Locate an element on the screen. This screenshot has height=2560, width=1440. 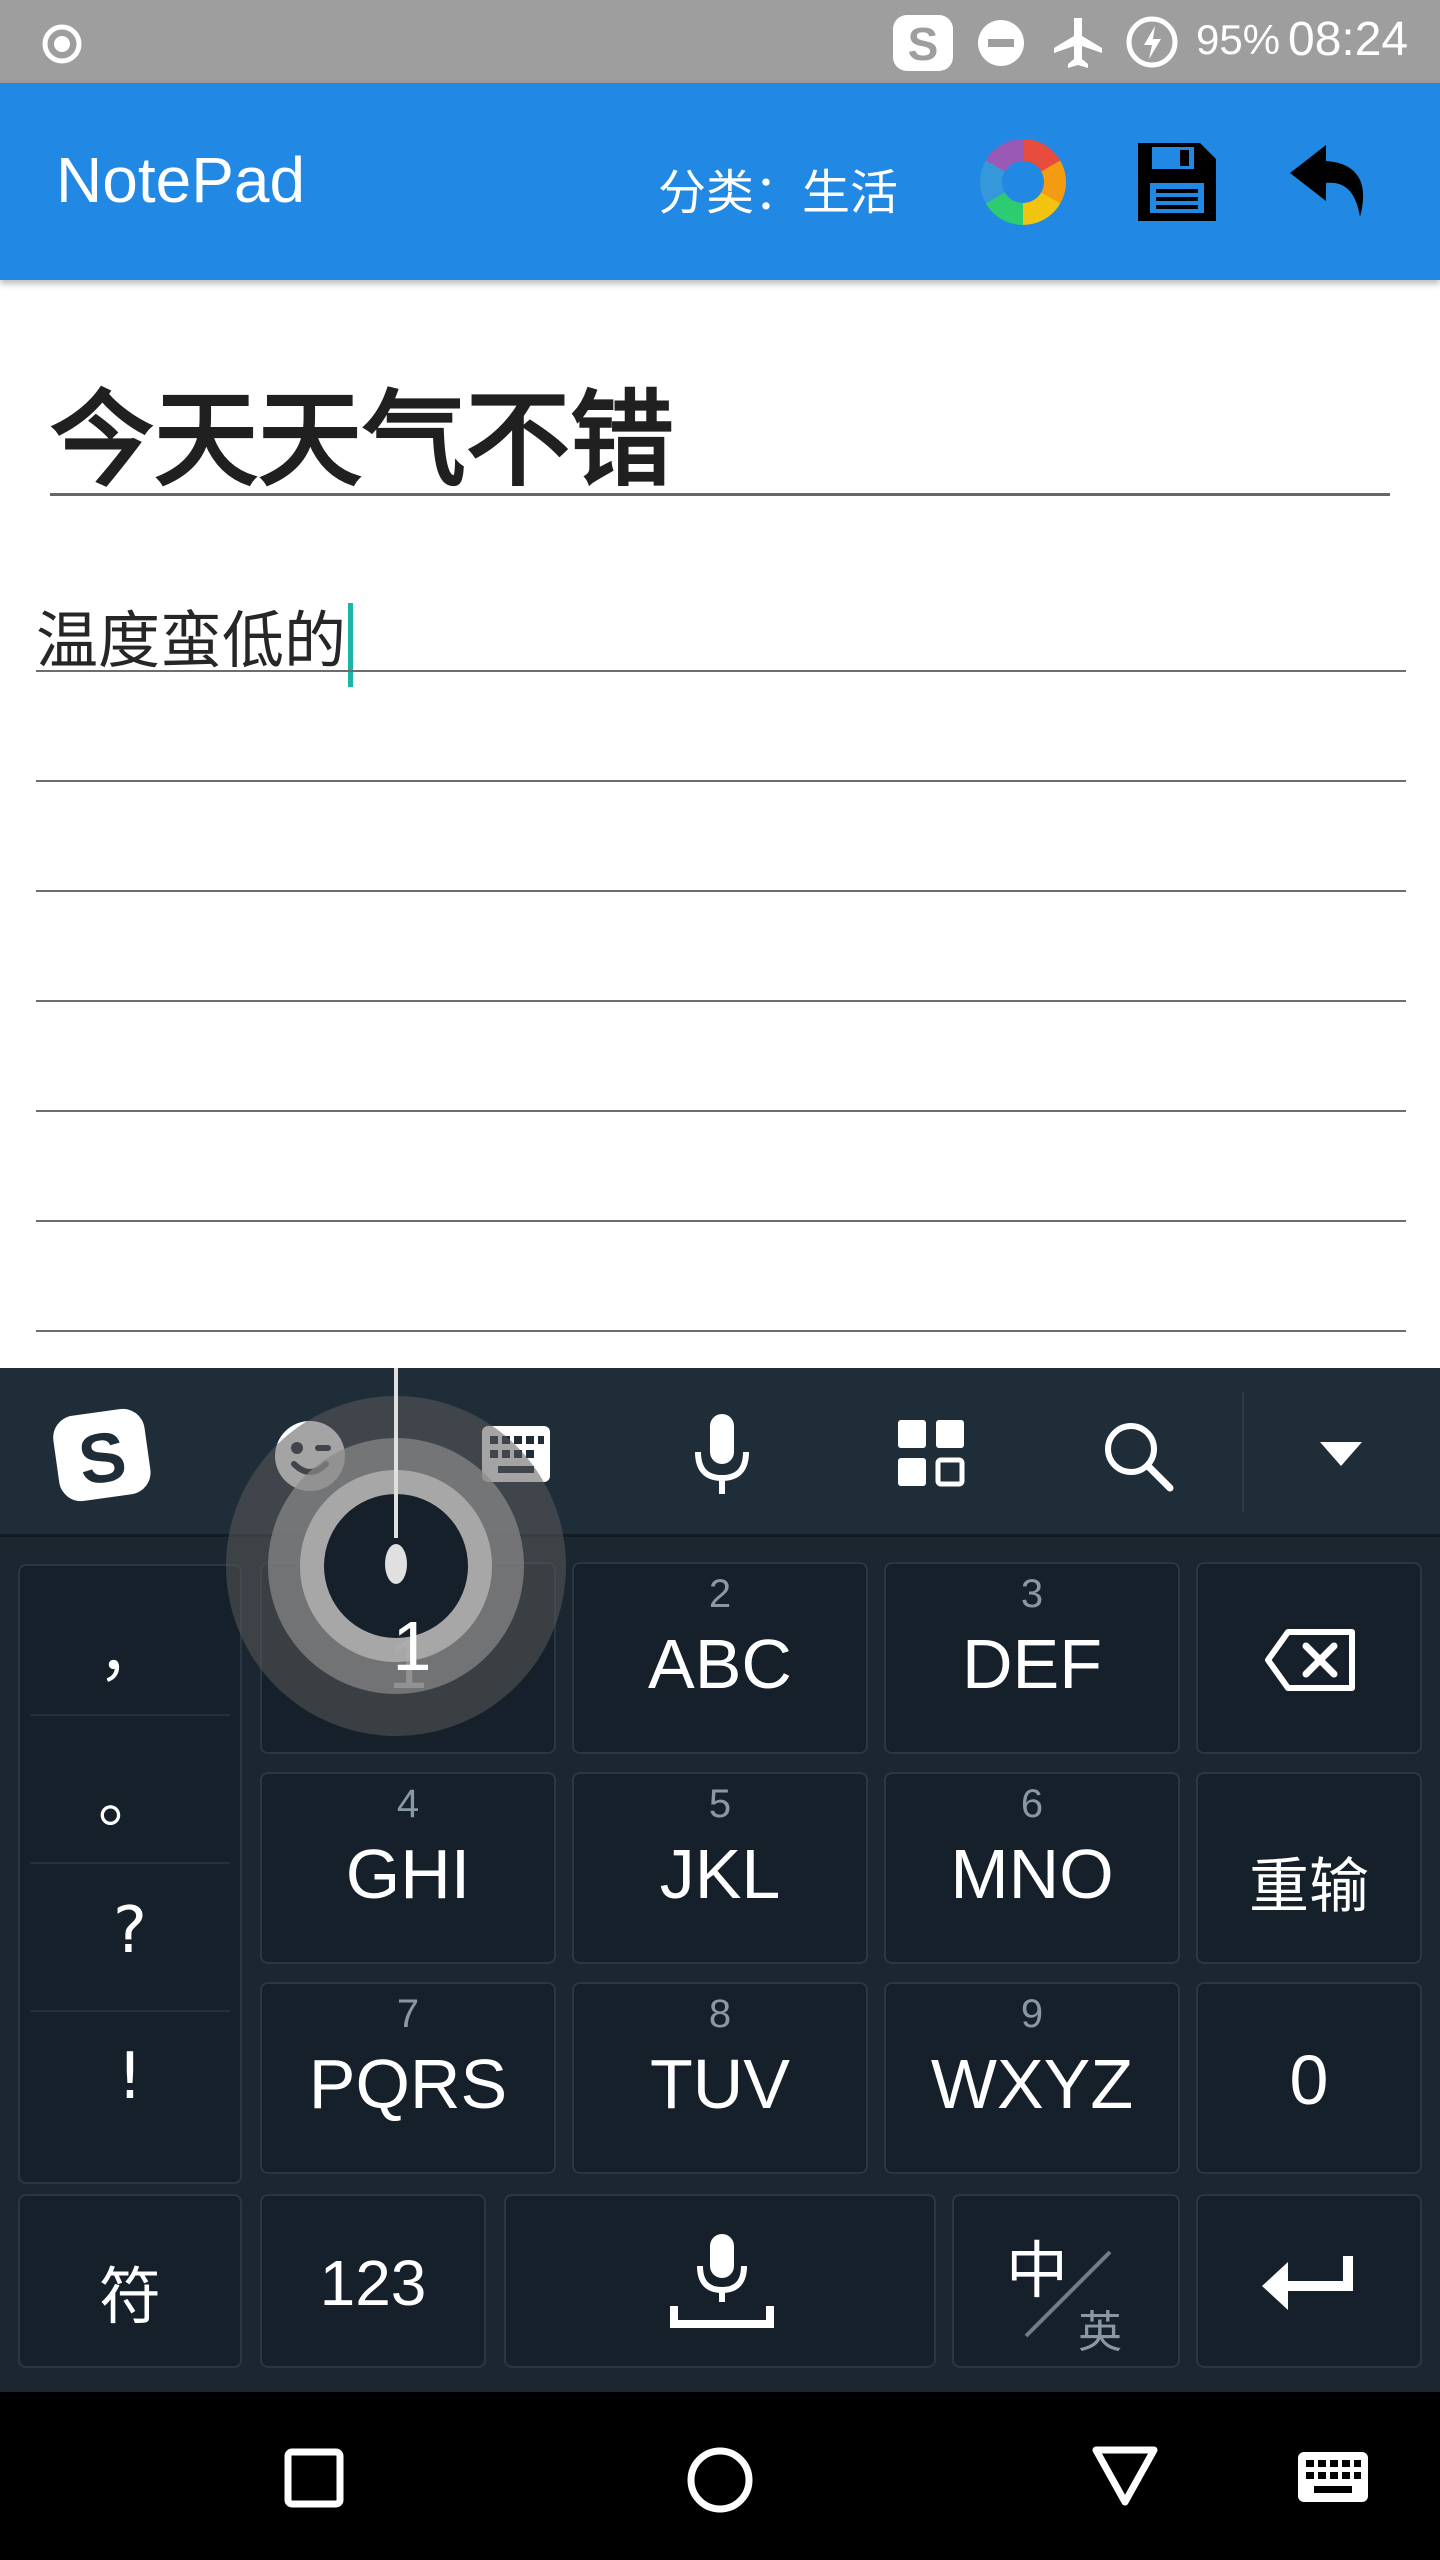
svg-text: S is located at coordinates (923, 44).